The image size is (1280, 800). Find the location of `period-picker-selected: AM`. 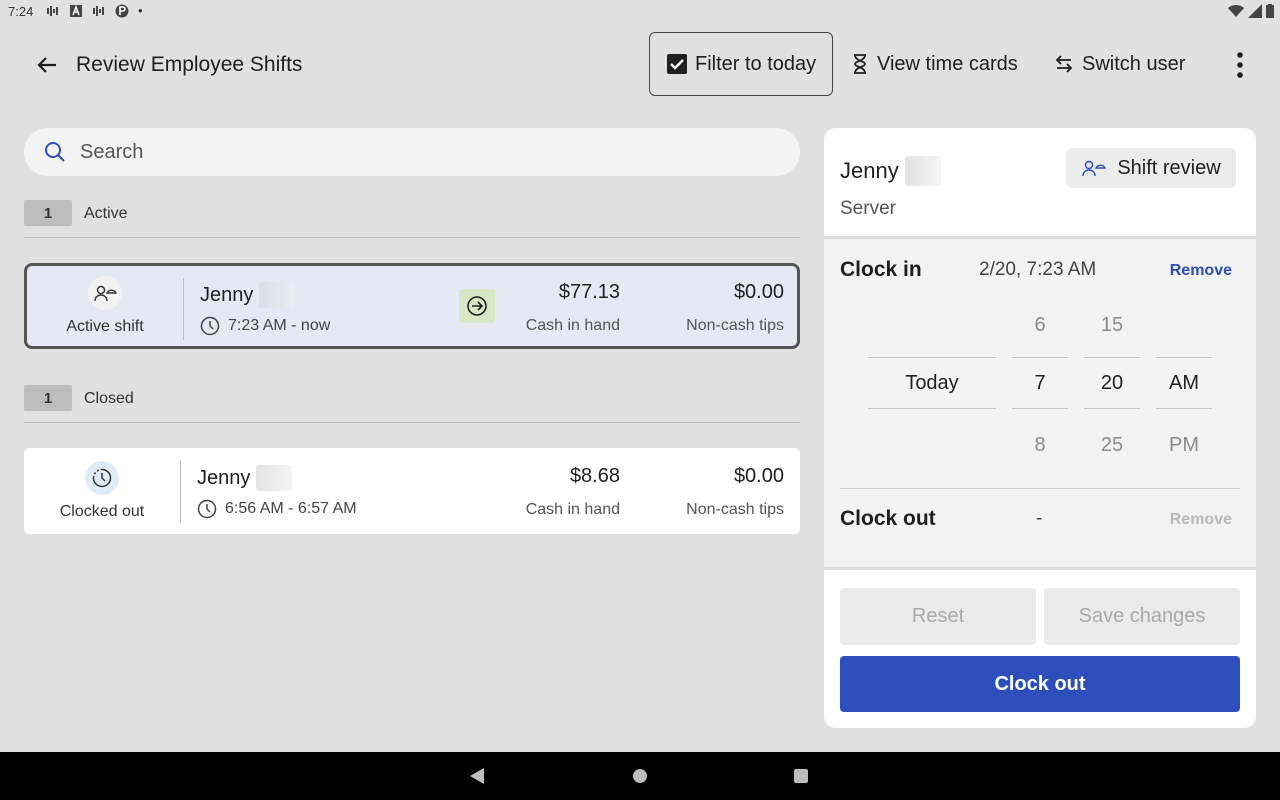

period-picker-selected: AM is located at coordinates (1184, 383).